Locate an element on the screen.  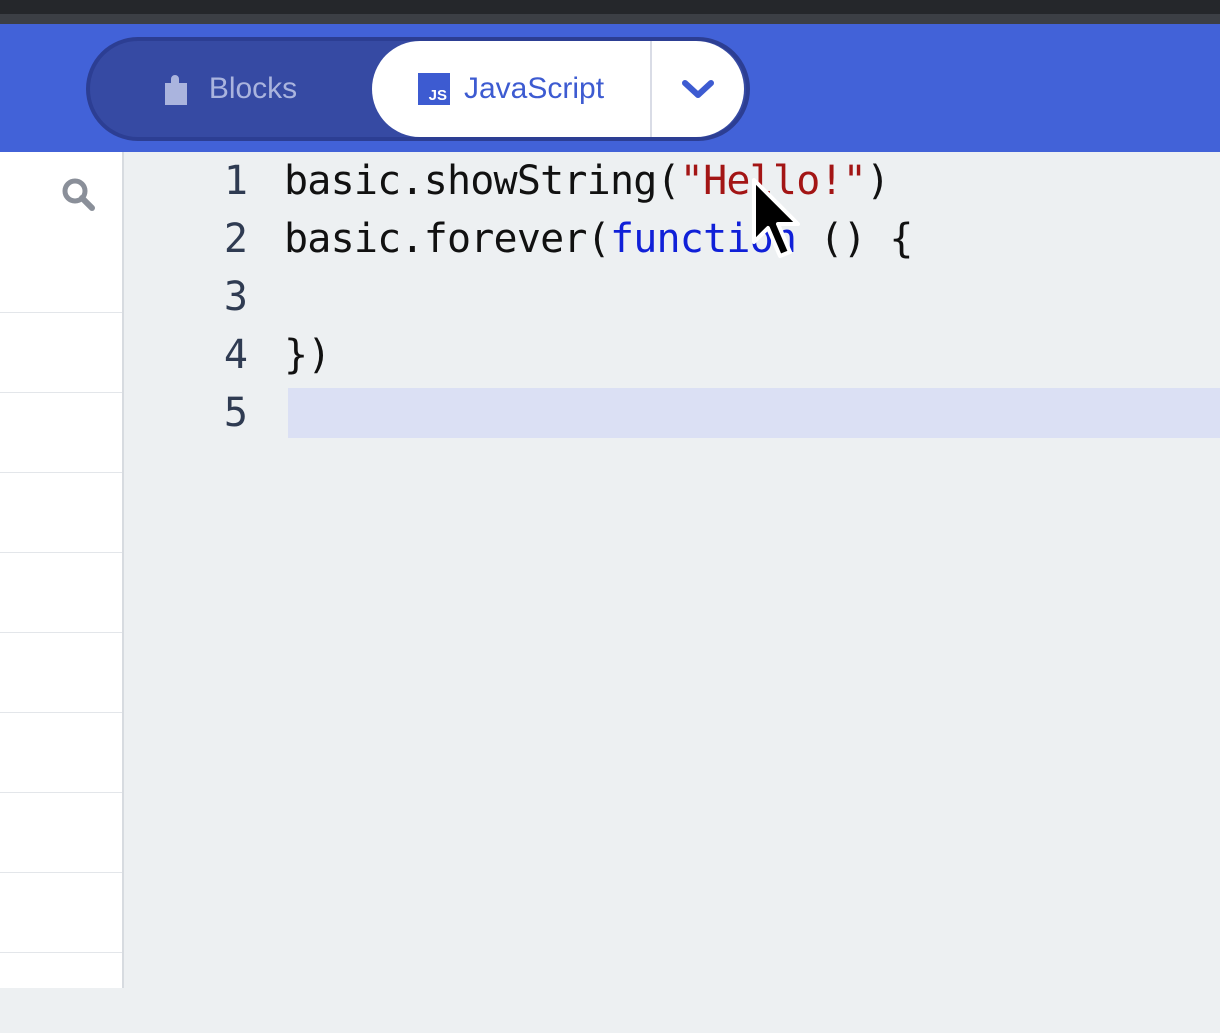
code-text: }) is located at coordinates (307, 355).